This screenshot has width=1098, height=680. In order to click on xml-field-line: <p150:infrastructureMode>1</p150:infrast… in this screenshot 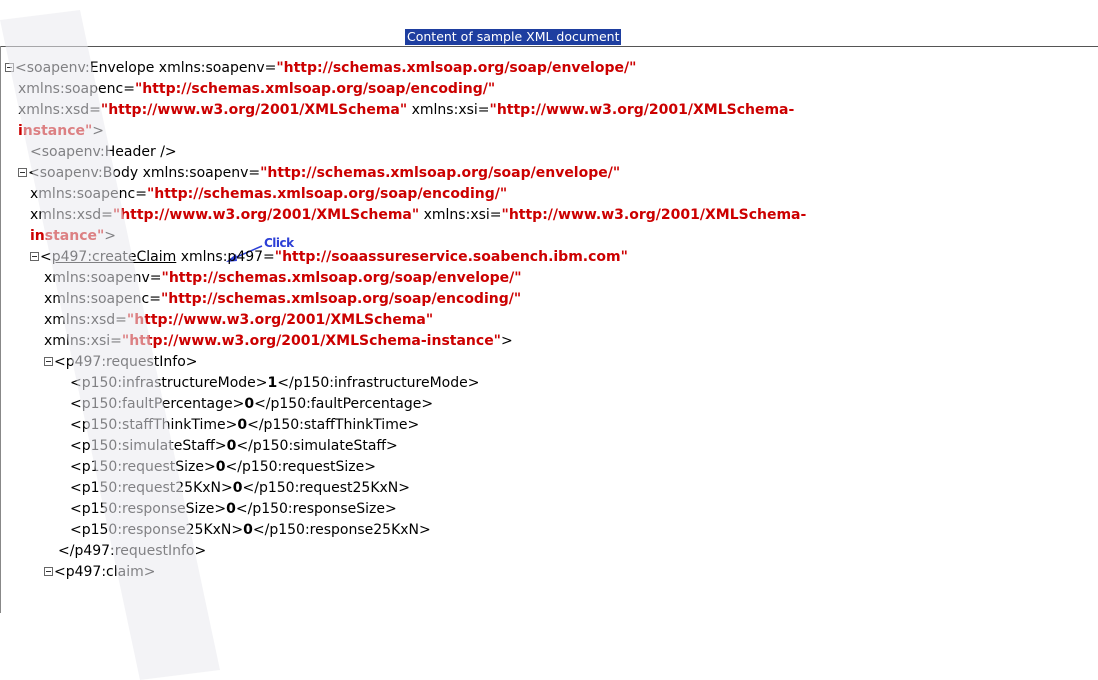, I will do `click(274, 383)`.